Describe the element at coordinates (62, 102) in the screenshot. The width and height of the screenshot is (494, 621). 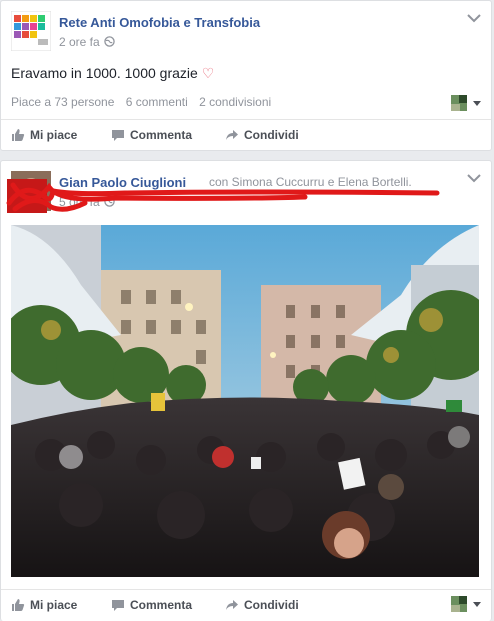
I see `likes-count-link: Piace a 73 persone` at that location.